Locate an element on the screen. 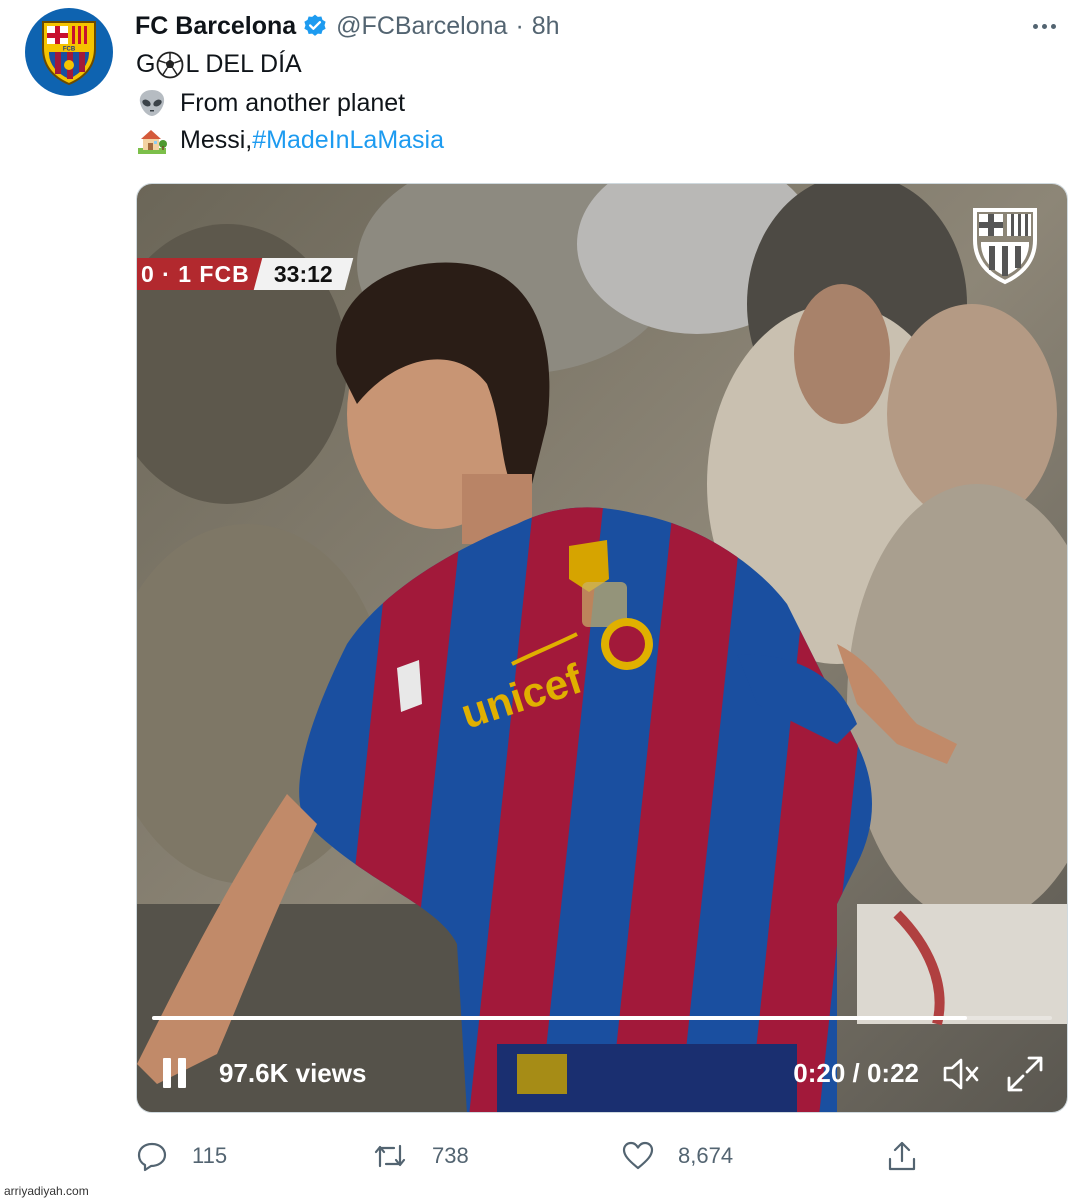 The width and height of the screenshot is (1075, 1200). like-button: 8,674 is located at coordinates (677, 1156).